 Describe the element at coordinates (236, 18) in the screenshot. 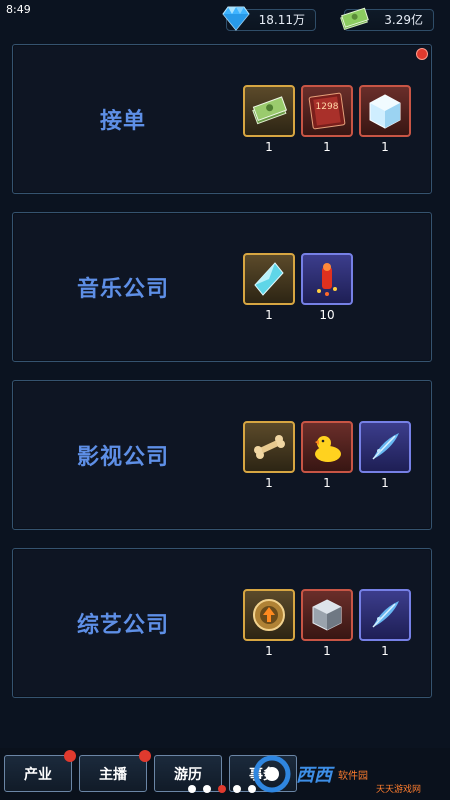

I see `diamond-icon` at that location.